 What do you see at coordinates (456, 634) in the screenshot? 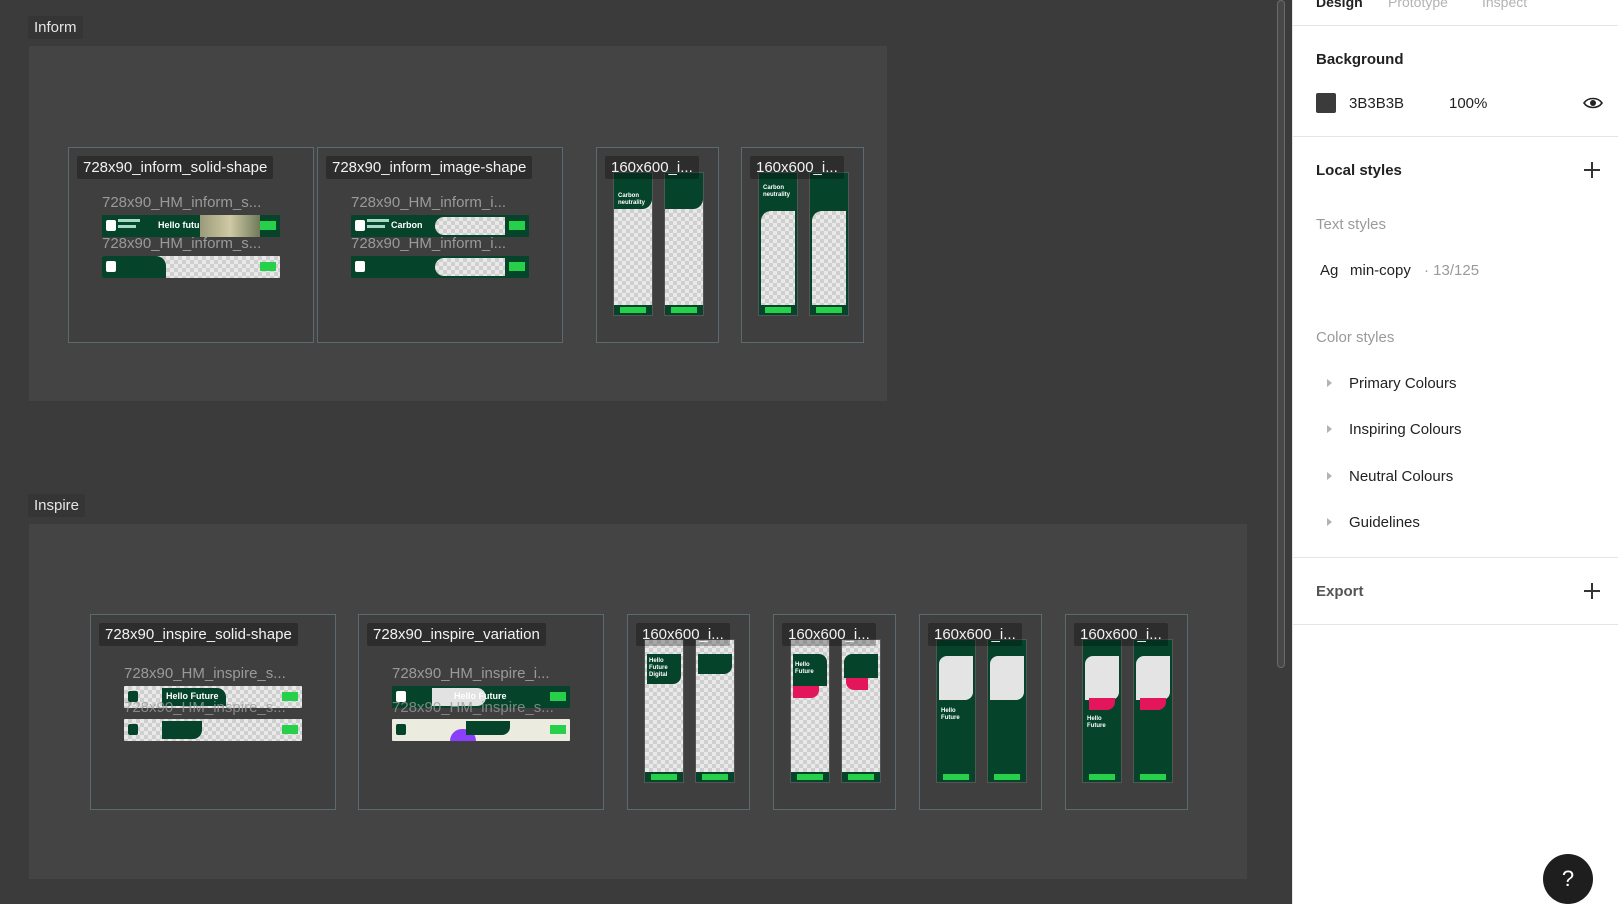
I see `frame-label: 728x90_inspire_variation` at bounding box center [456, 634].